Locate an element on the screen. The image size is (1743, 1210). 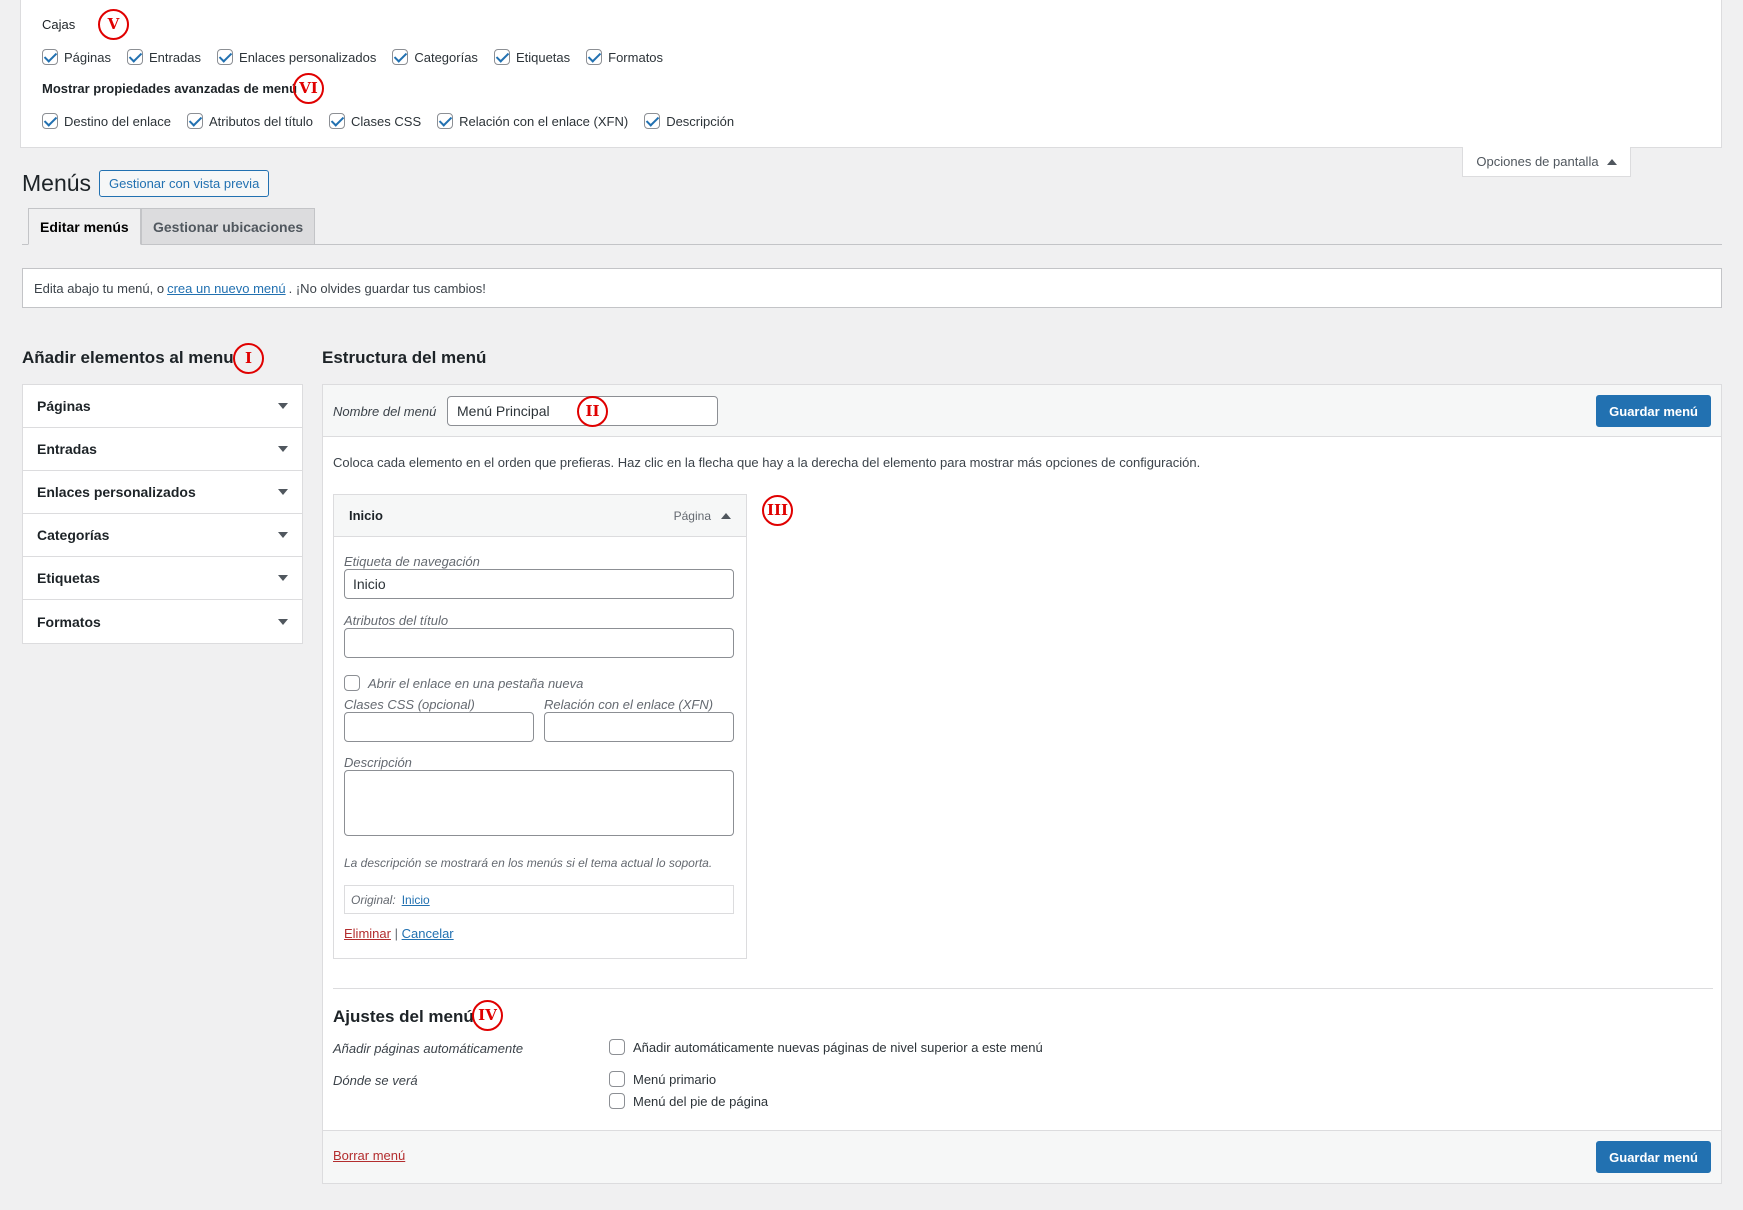
xfn-label: Relación con el enlace (XFN) is located at coordinates (629, 704).